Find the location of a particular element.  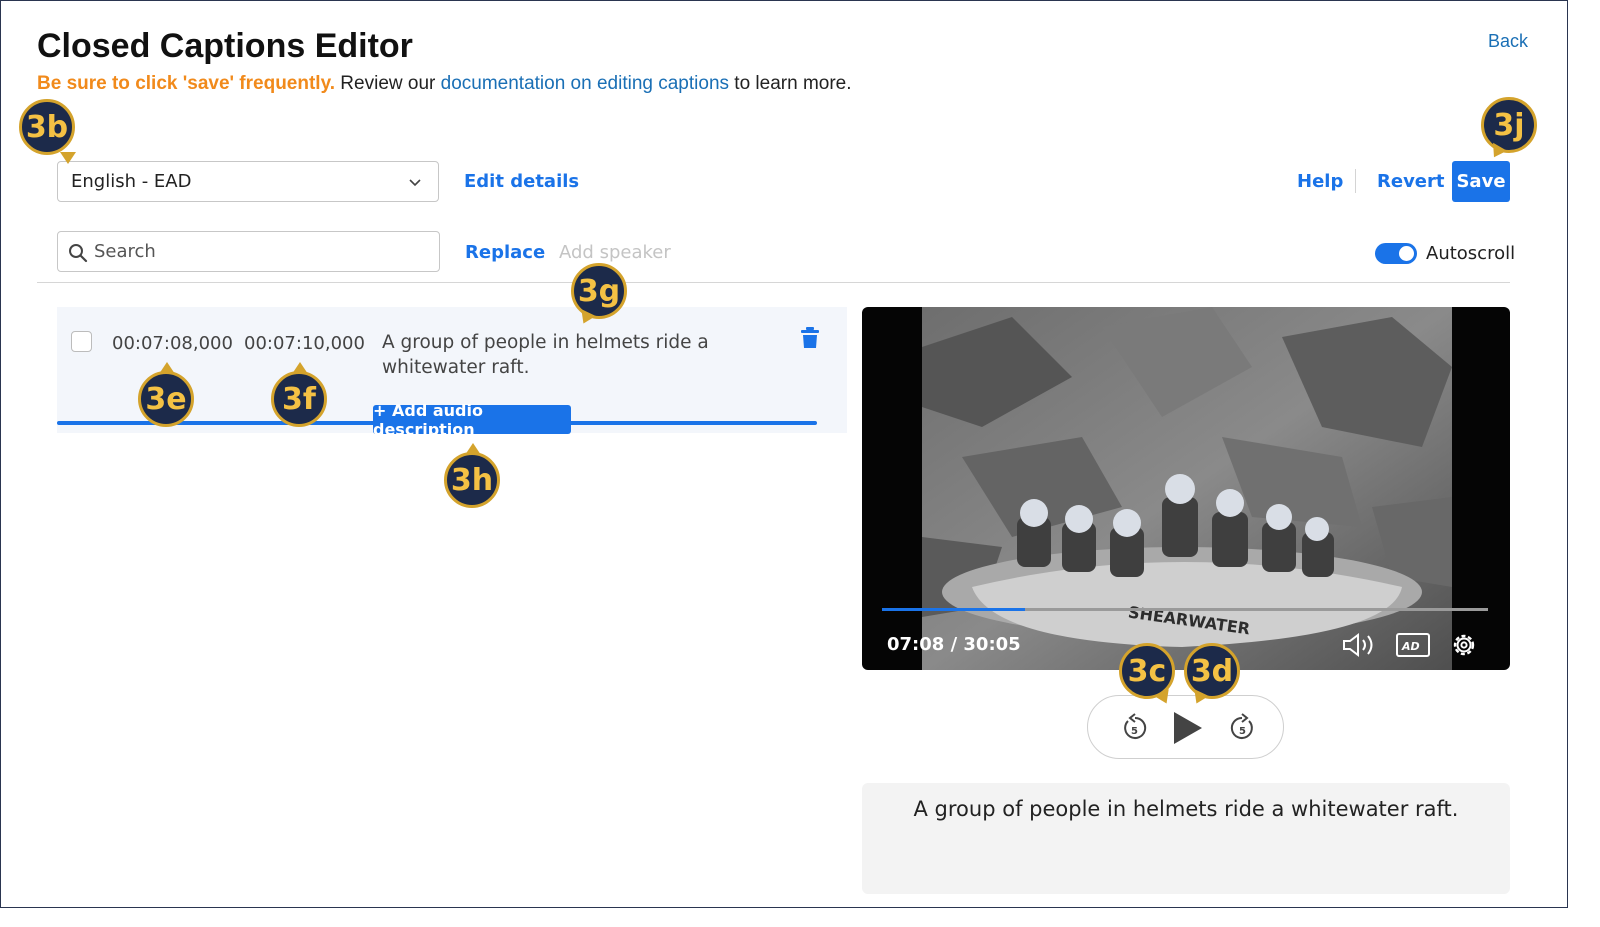

rewind-seconds: 5 is located at coordinates (1134, 731).